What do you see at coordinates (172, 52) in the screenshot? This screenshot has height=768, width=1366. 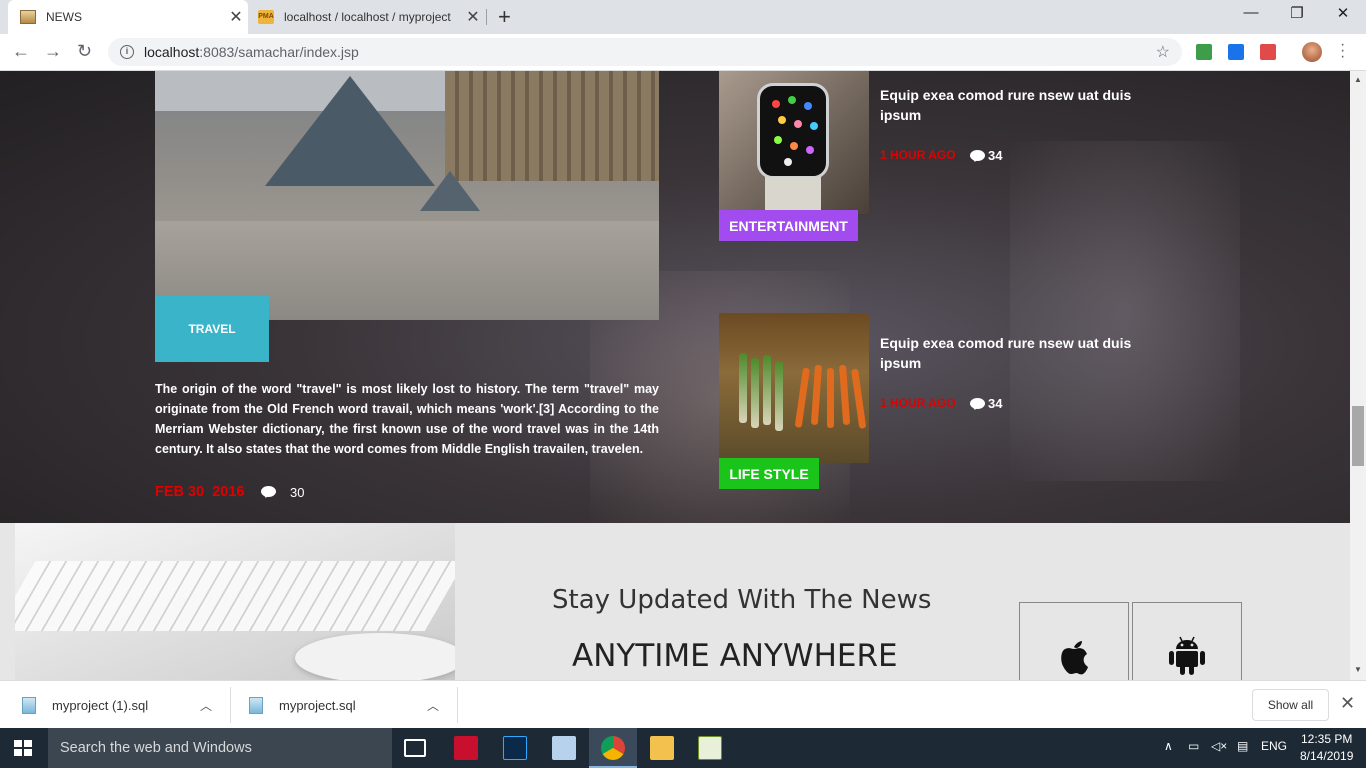 I see `url-host: localhost` at bounding box center [172, 52].